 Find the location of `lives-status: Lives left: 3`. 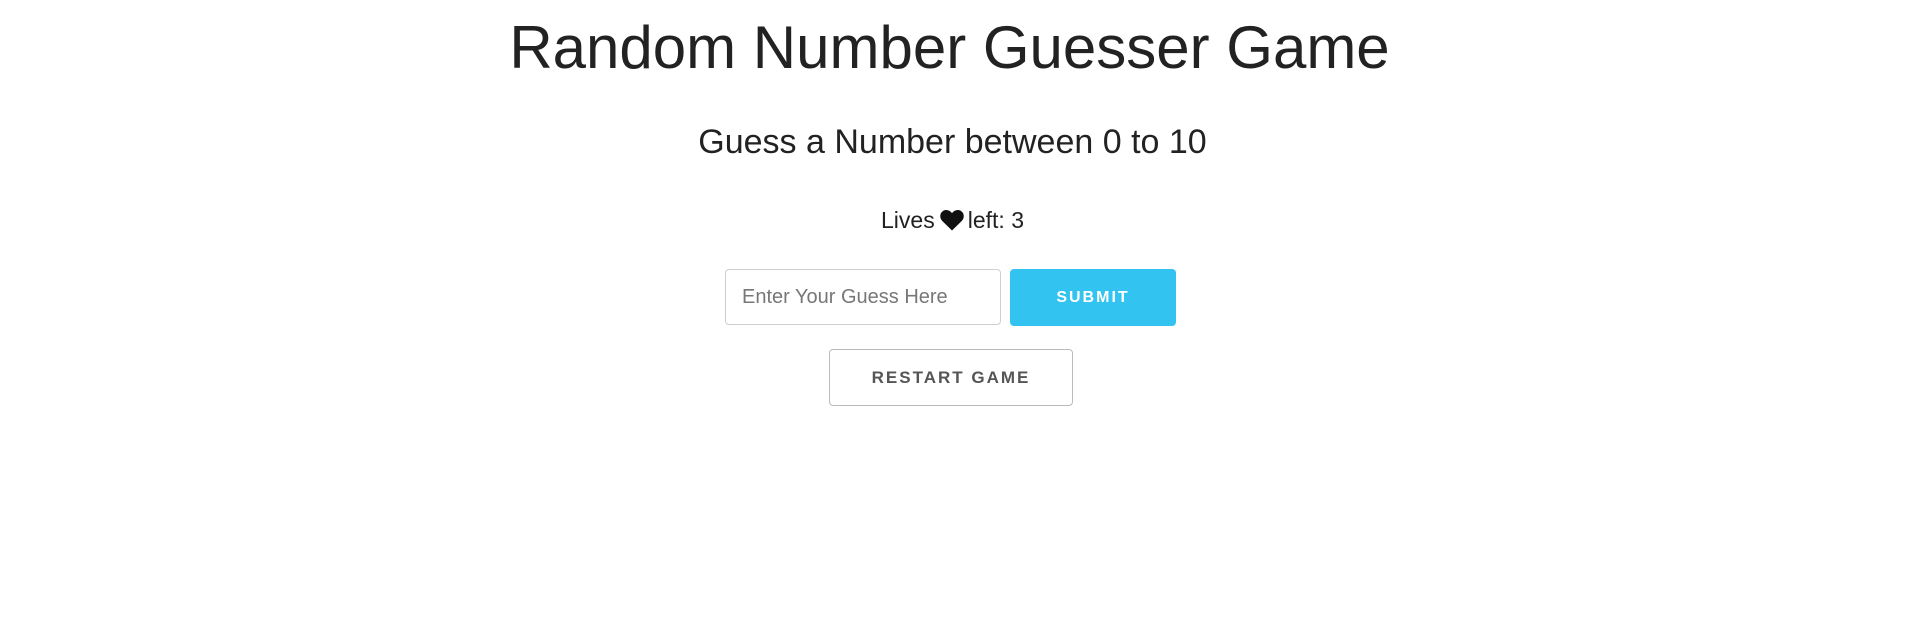

lives-status: Lives left: 3 is located at coordinates (952, 221).